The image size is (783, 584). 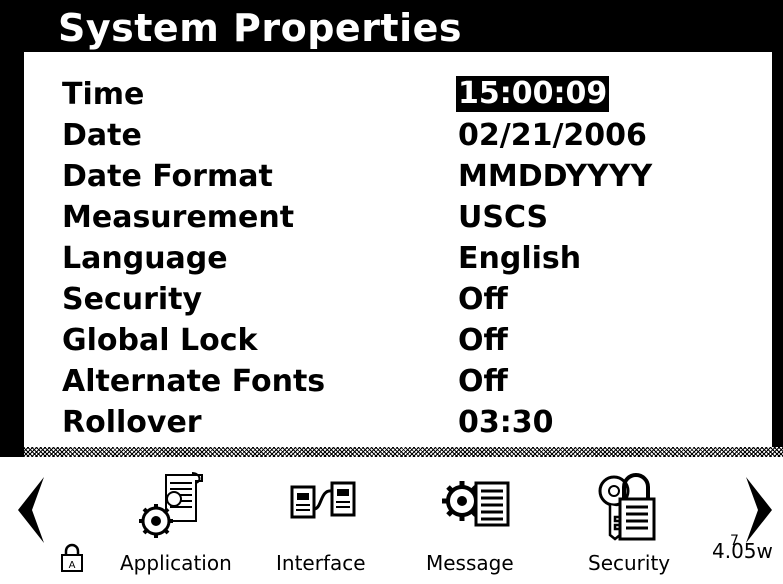 What do you see at coordinates (167, 176) in the screenshot?
I see `property-label: Date Format` at bounding box center [167, 176].